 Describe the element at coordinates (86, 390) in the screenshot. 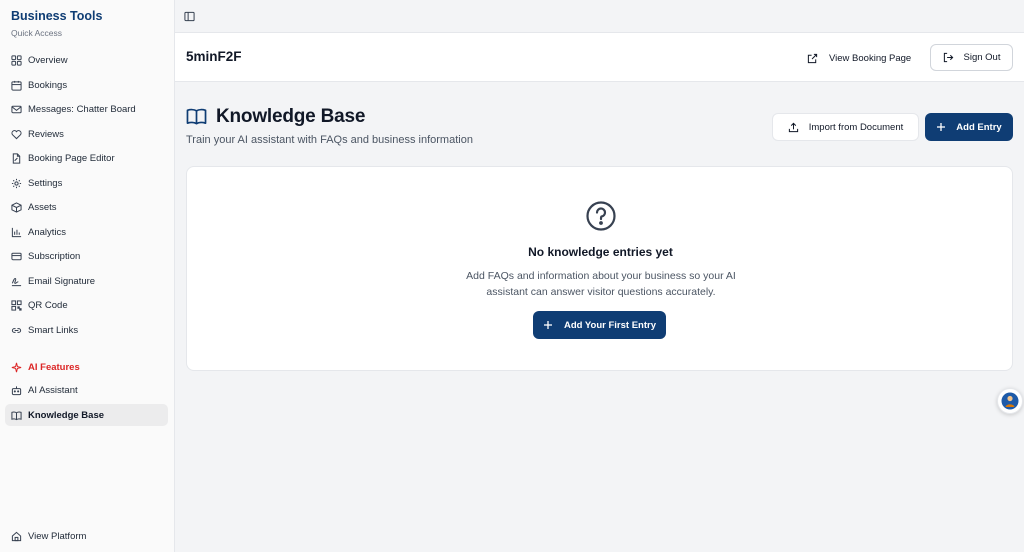

I see `sidebar-item-ai-assistant: AI Assistant` at that location.